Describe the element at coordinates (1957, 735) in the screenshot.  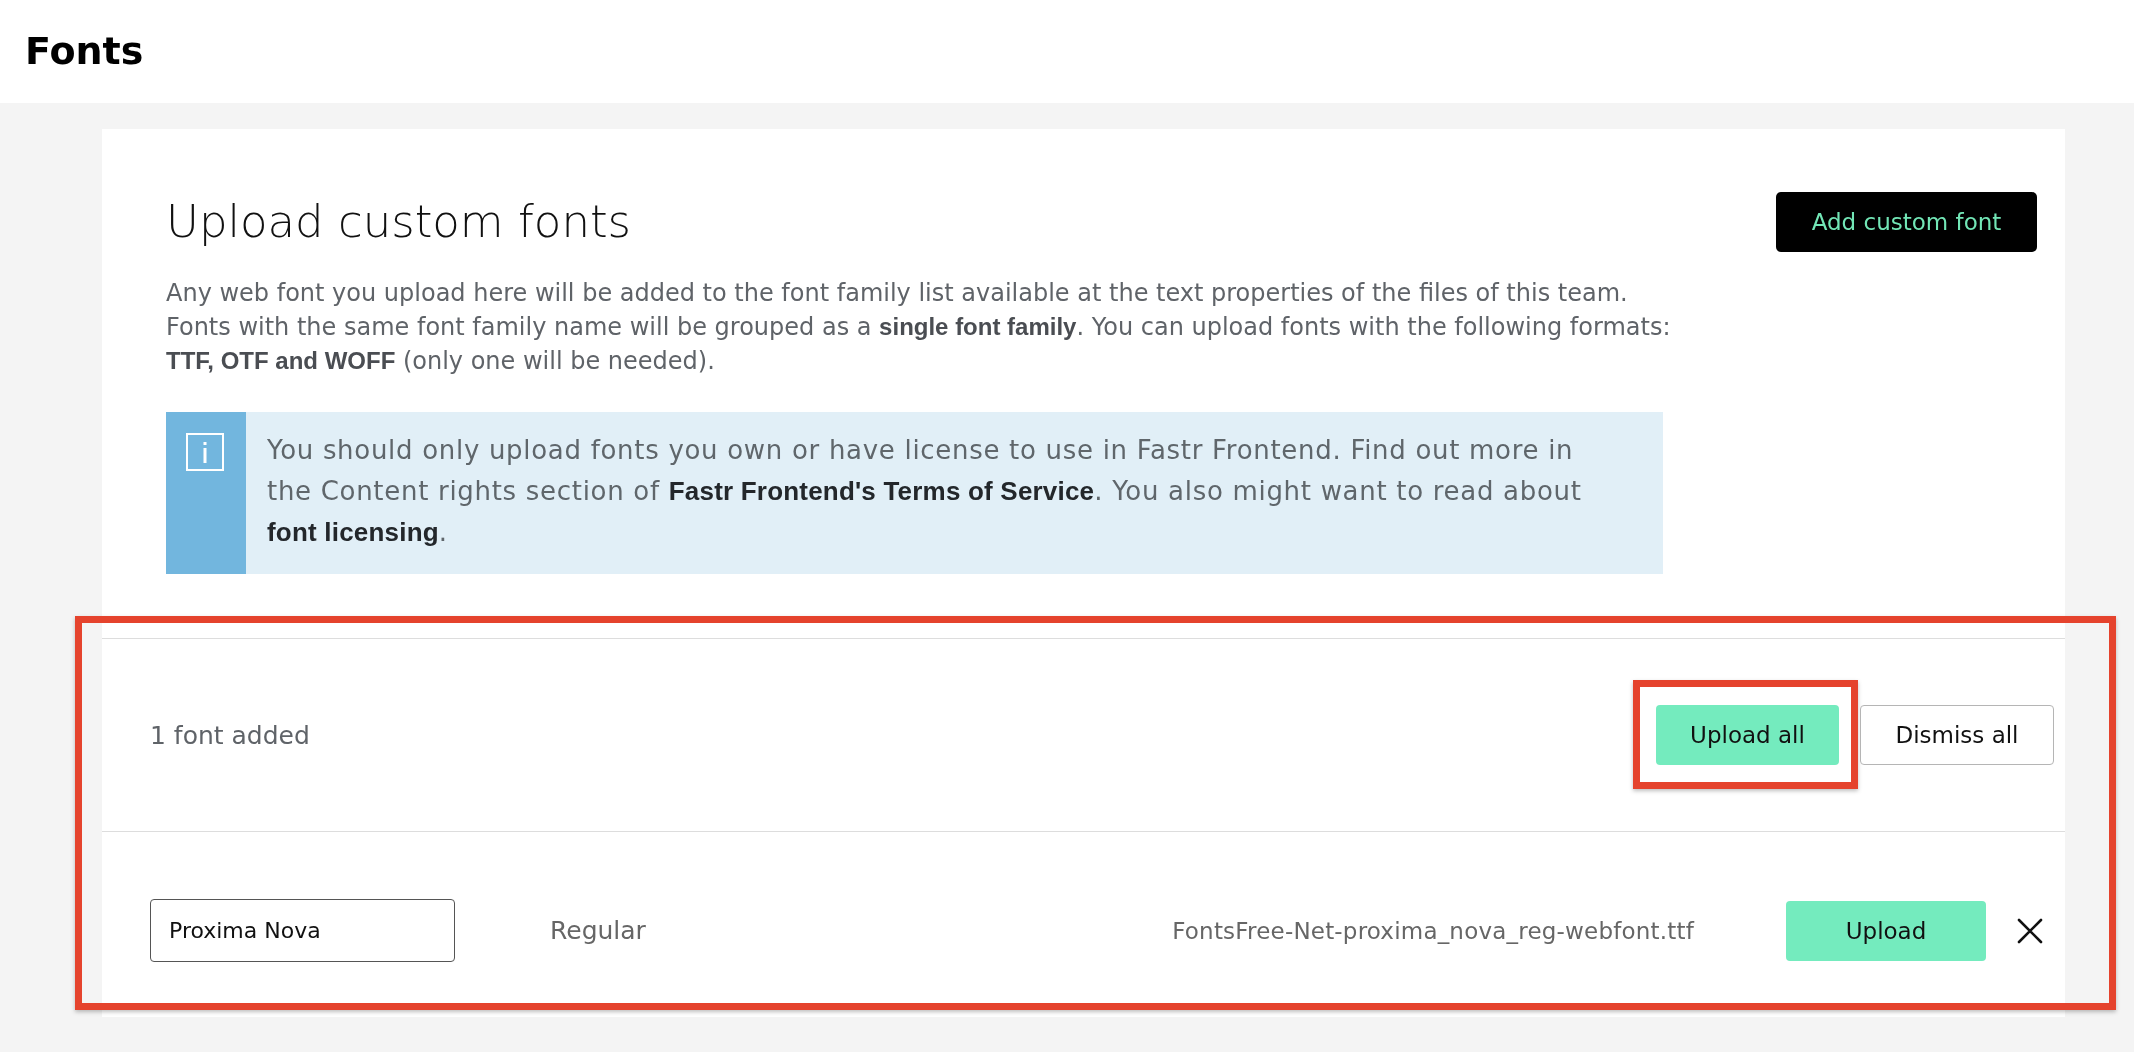
I see `dismiss-all-button: Dismiss all` at that location.